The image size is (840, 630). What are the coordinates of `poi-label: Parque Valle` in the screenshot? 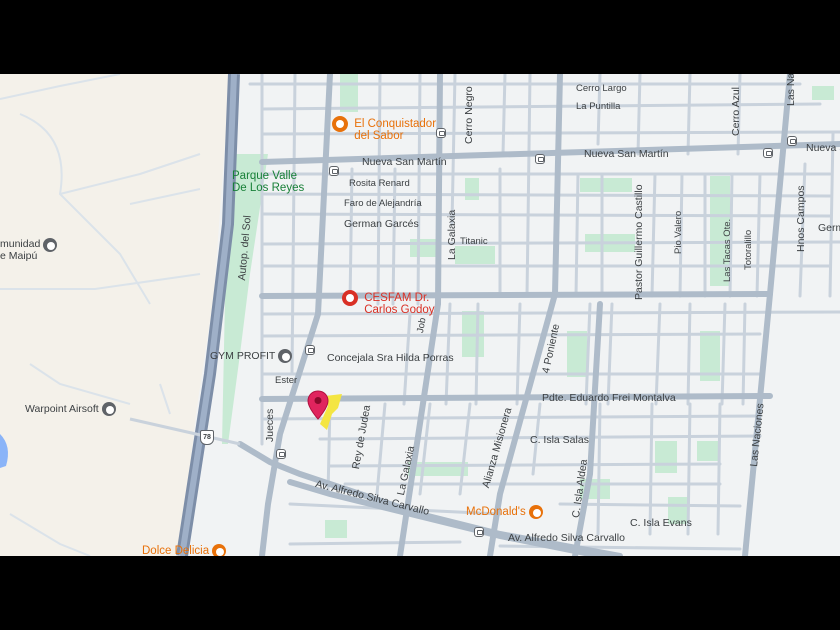 It's located at (264, 176).